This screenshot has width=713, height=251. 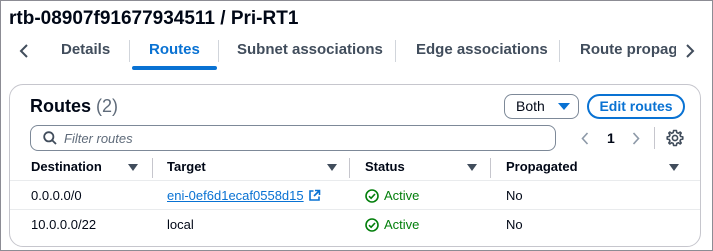 I want to click on route-target-cell: eni-0ef6d1ecaf0558d15, so click(x=244, y=195).